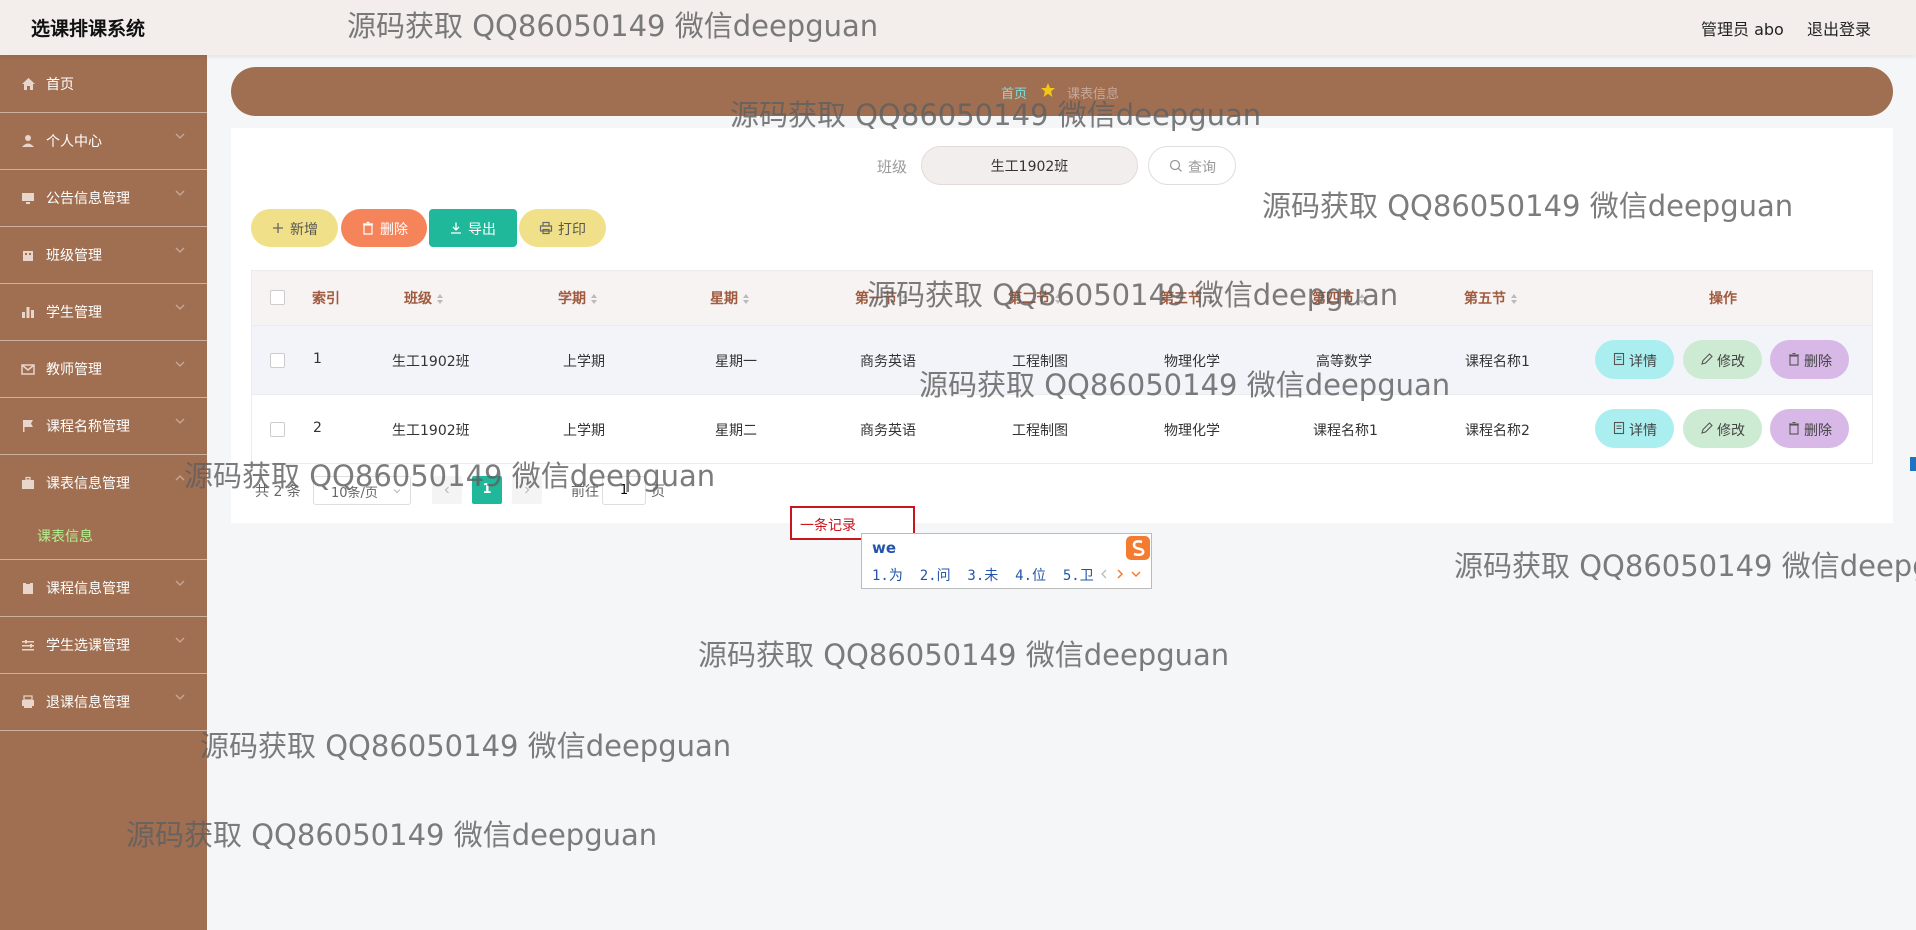 This screenshot has height=930, width=1916. Describe the element at coordinates (1731, 362) in the screenshot. I see `edit-button-label: 修改` at that location.